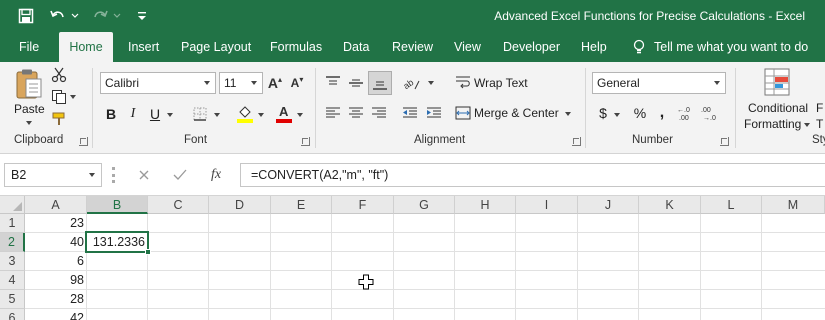 Image resolution: width=825 pixels, height=320 pixels. I want to click on cell-a4: 98, so click(55, 280).